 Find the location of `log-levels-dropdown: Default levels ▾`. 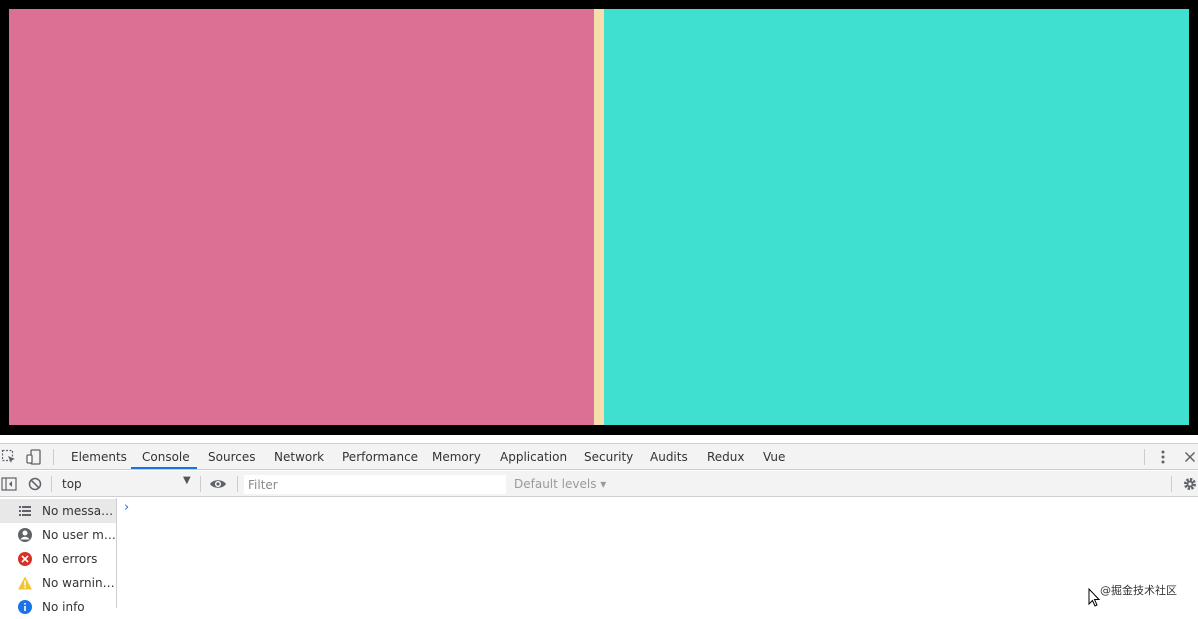

log-levels-dropdown: Default levels ▾ is located at coordinates (560, 484).